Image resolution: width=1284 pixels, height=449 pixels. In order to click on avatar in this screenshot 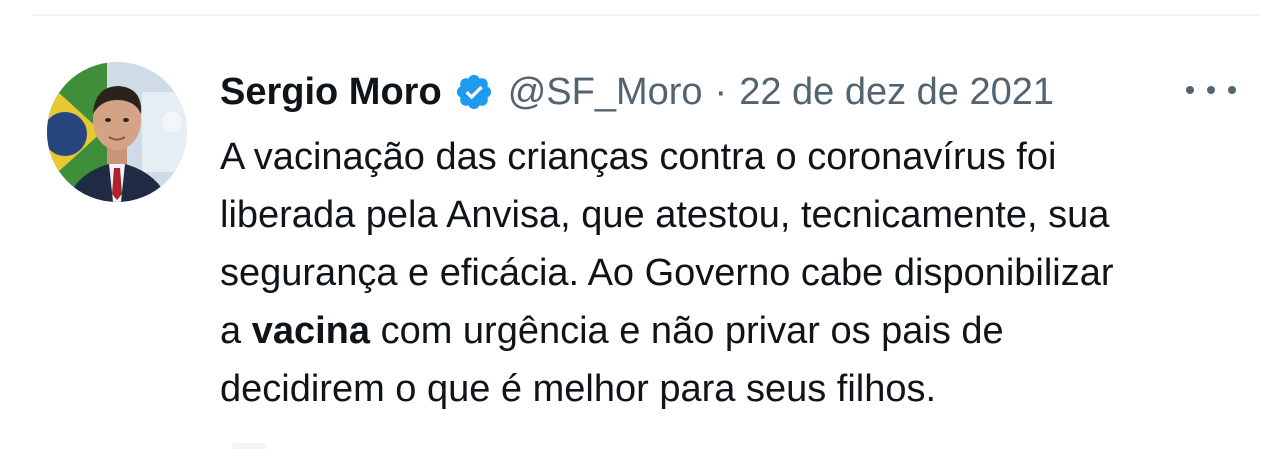, I will do `click(117, 132)`.